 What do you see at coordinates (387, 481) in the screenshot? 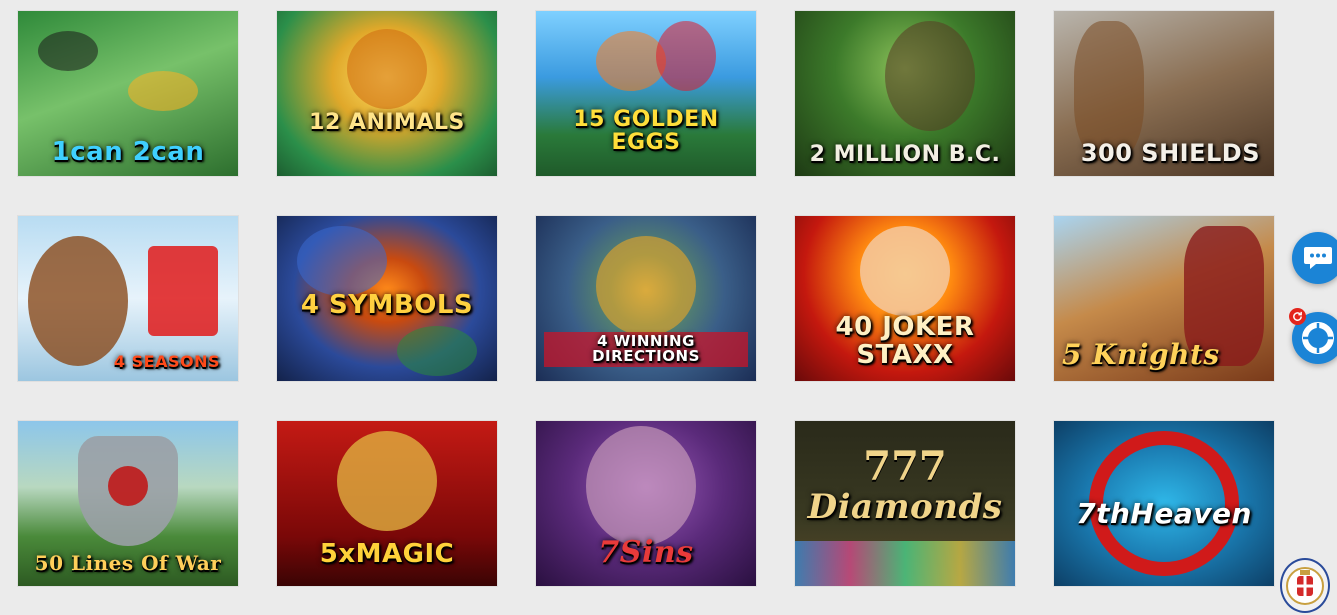
I see `magician-art` at bounding box center [387, 481].